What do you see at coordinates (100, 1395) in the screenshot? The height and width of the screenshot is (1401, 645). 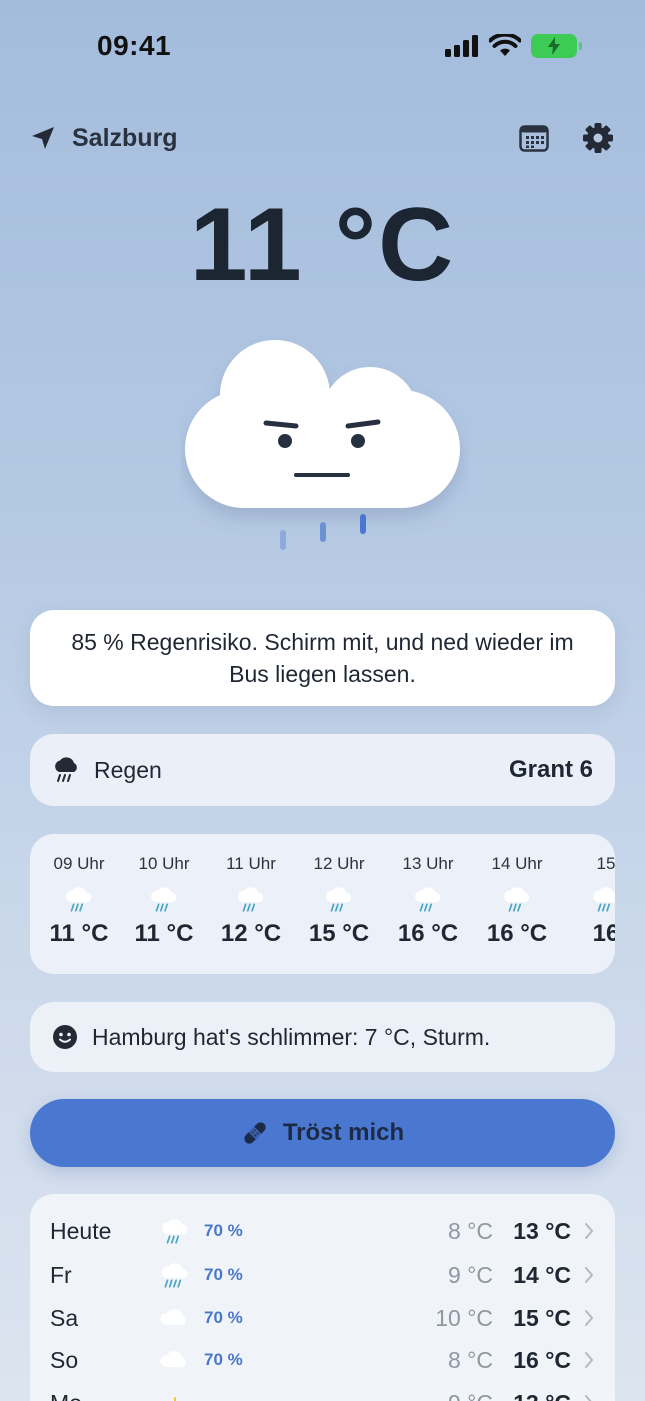 I see `forecast-day: Mo` at bounding box center [100, 1395].